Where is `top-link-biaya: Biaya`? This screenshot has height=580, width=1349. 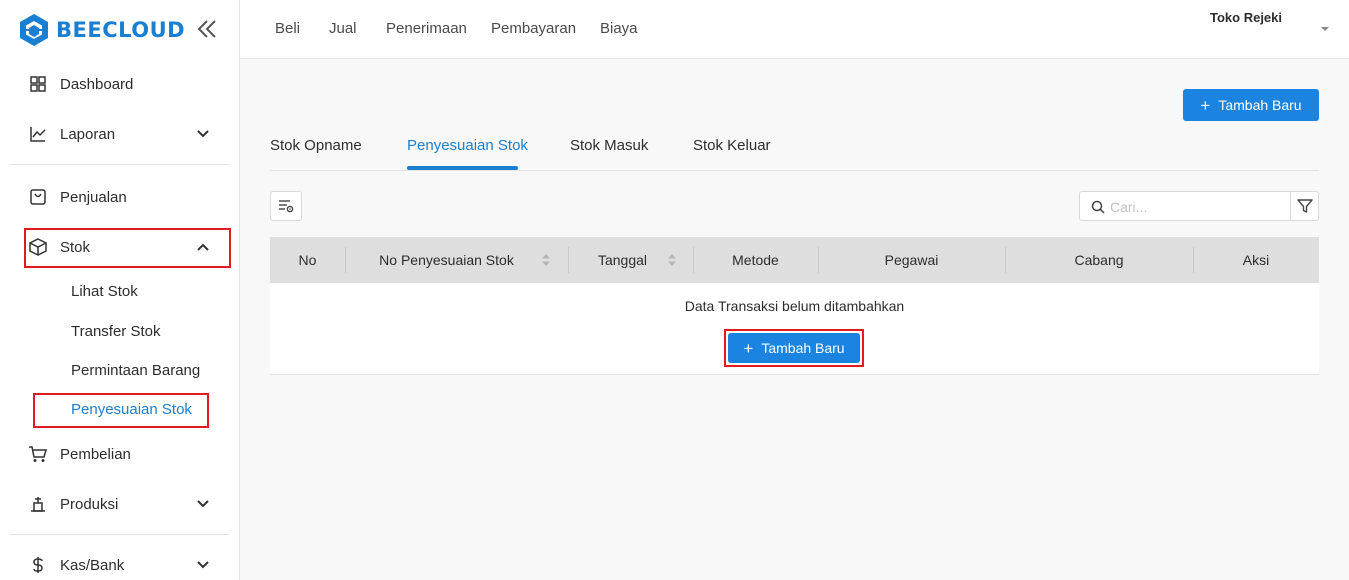 top-link-biaya: Biaya is located at coordinates (619, 28).